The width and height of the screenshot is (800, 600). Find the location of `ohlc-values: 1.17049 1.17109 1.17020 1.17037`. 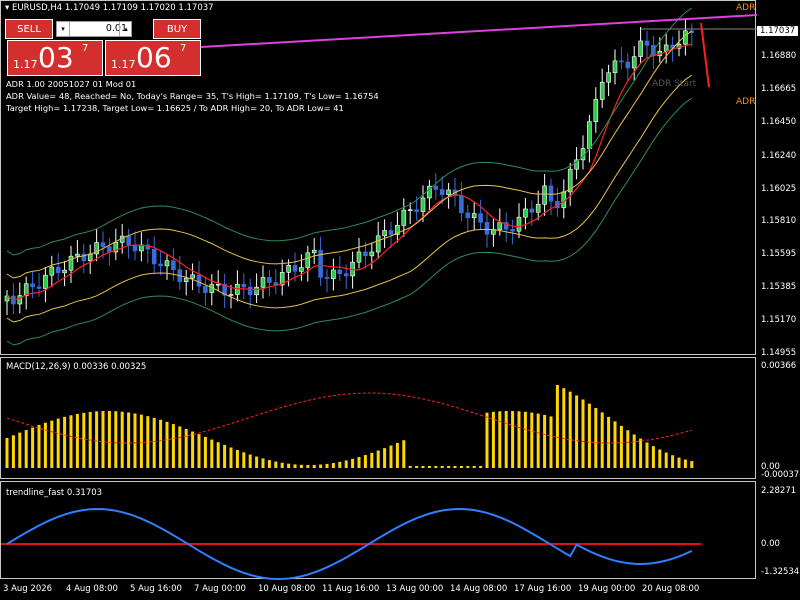

ohlc-values: 1.17049 1.17109 1.17020 1.17037 is located at coordinates (139, 8).